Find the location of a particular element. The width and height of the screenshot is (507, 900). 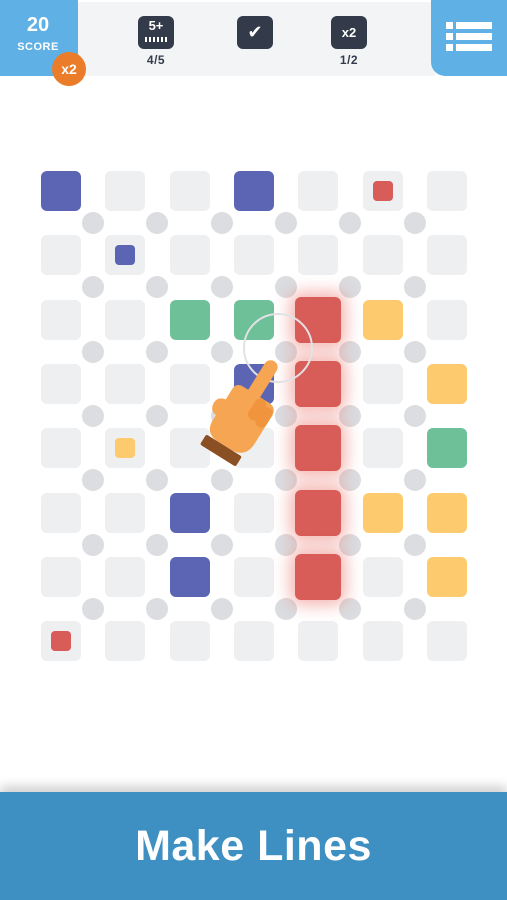

menu-button is located at coordinates (469, 38).